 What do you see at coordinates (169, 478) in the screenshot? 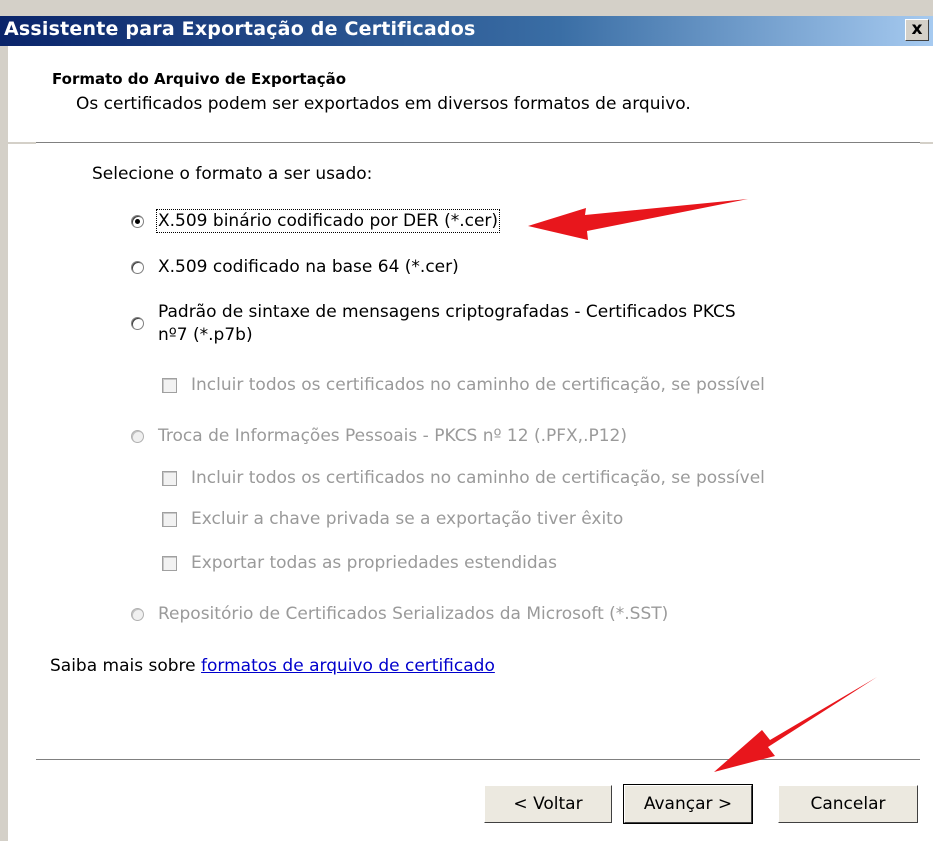
I see `checkbox-pfx-include-all` at bounding box center [169, 478].